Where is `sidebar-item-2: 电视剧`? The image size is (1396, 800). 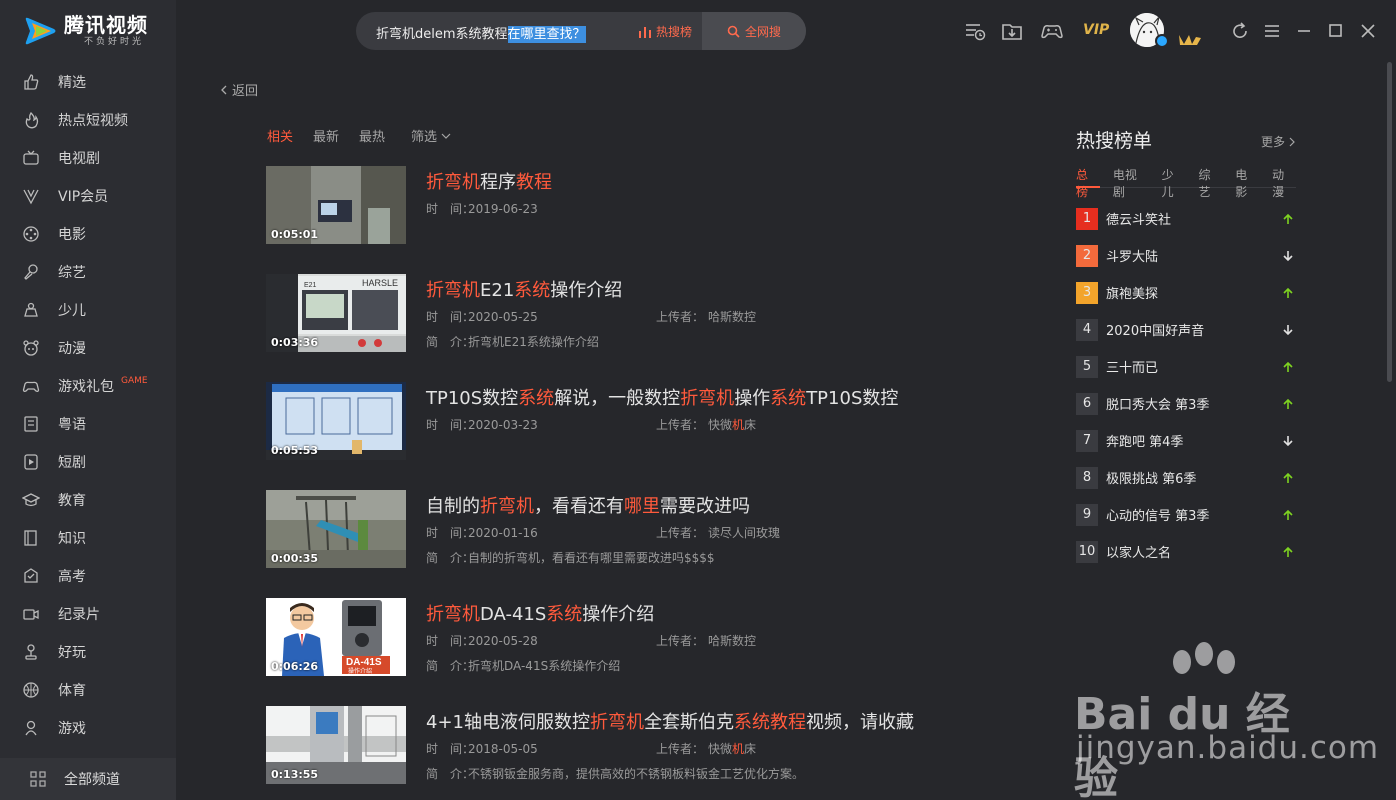
sidebar-item-2: 电视剧 is located at coordinates (88, 158).